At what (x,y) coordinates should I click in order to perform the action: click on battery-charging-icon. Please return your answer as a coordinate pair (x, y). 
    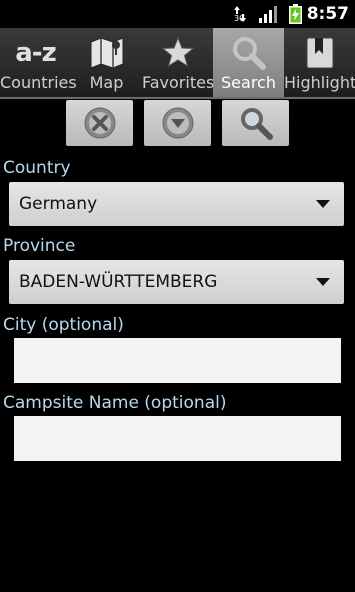
    Looking at the image, I should click on (295, 16).